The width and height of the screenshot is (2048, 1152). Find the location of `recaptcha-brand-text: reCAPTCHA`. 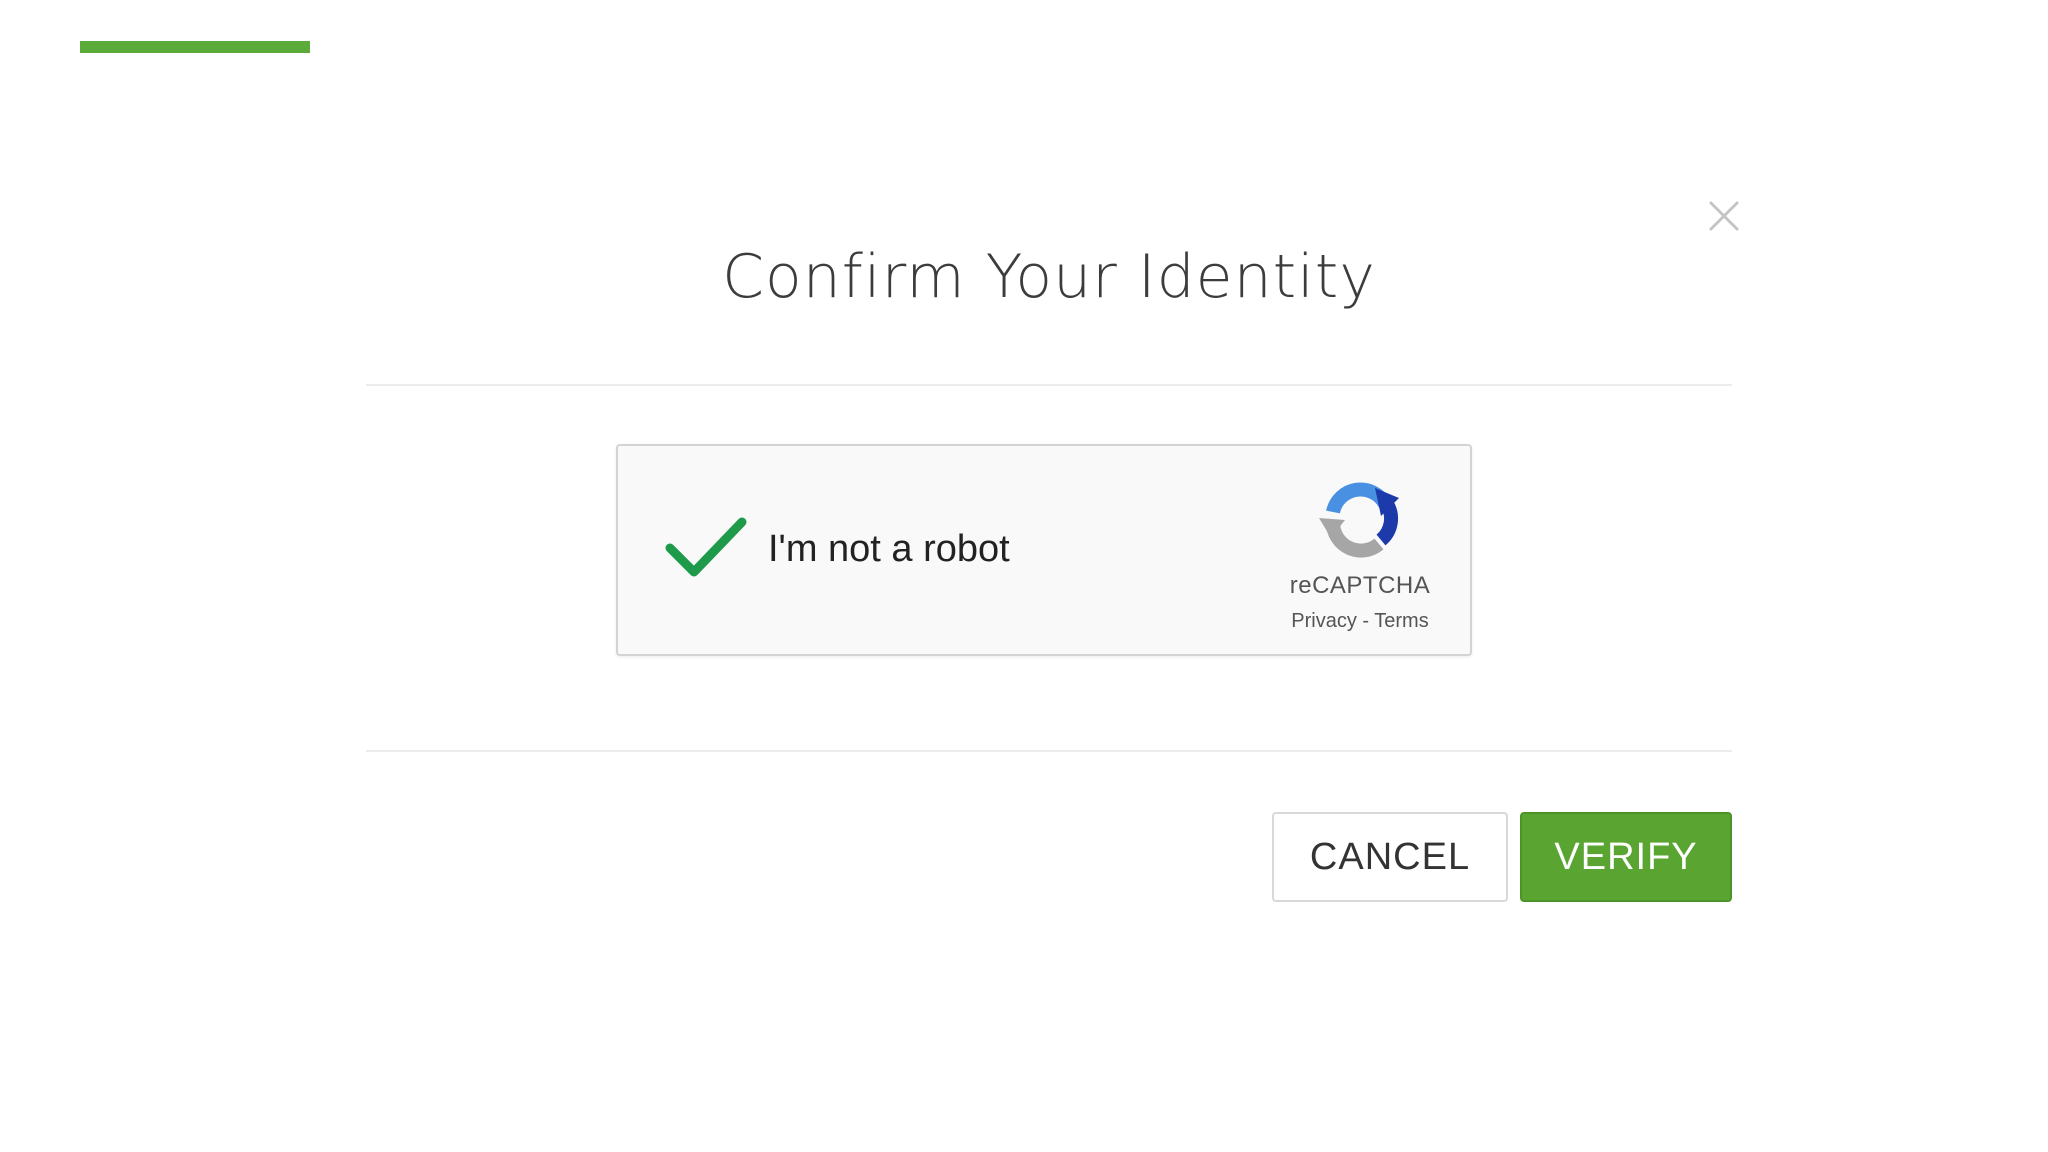

recaptcha-brand-text: reCAPTCHA is located at coordinates (1360, 585).